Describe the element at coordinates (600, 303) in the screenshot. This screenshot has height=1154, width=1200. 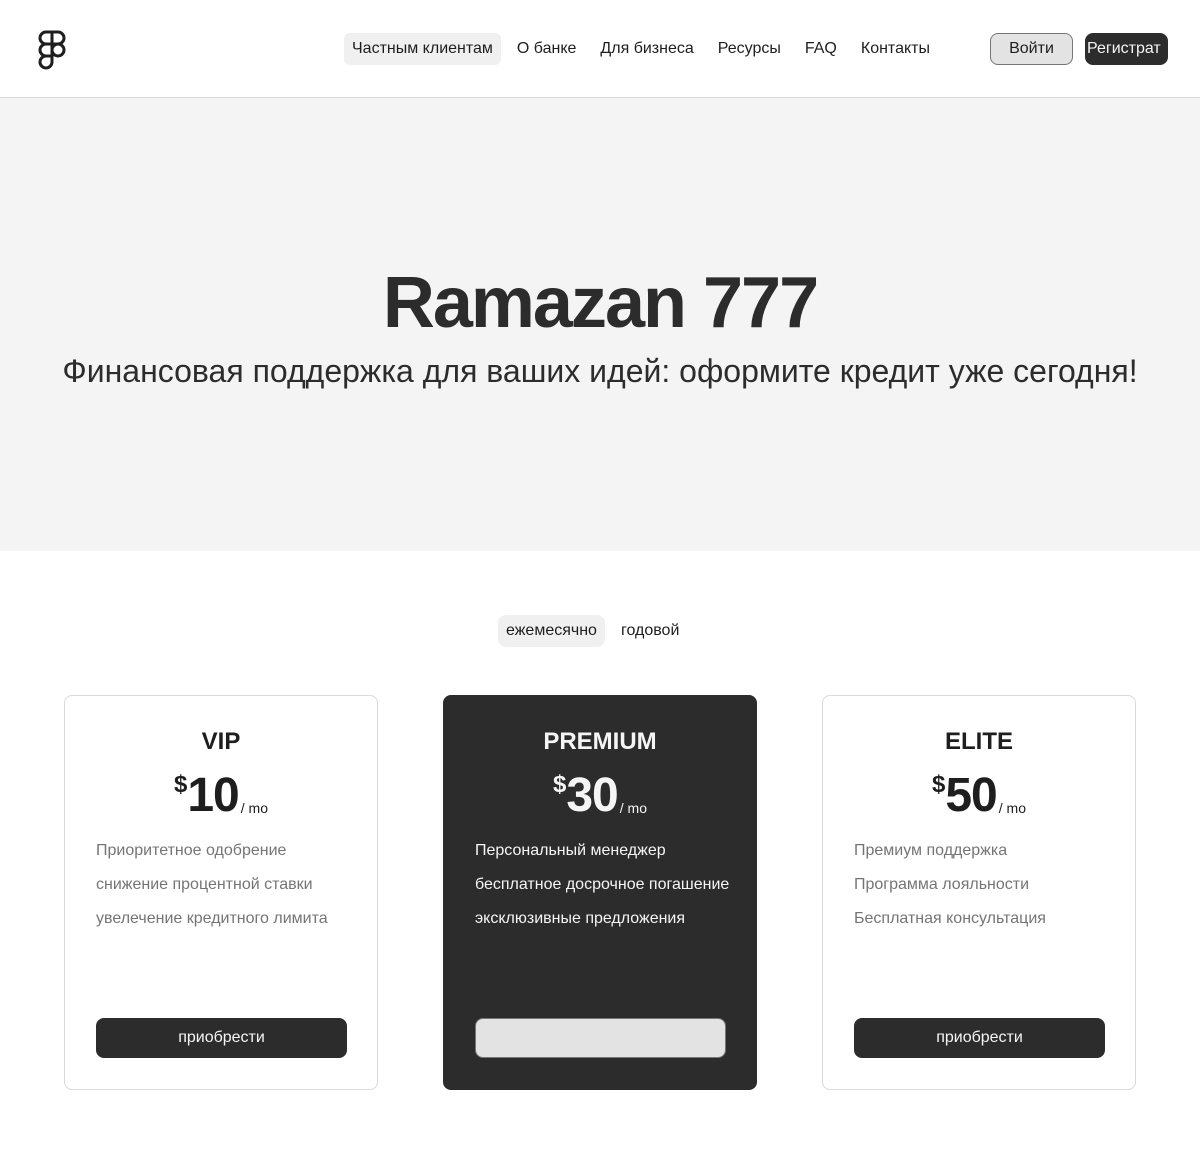
I see `hero-title: Ramazan 777` at that location.